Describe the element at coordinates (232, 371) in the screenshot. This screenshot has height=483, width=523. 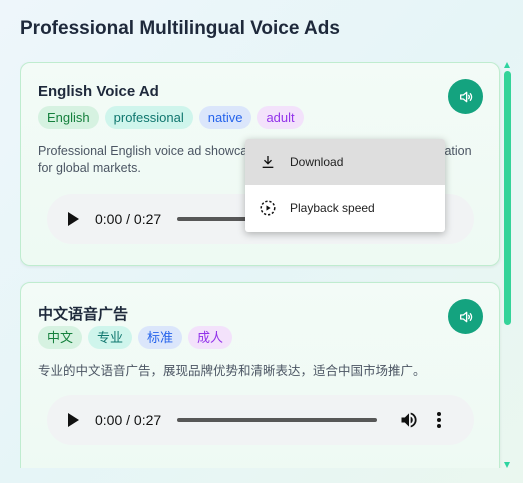
I see `ad-description: 专业的中文语音广告，展现品牌优势和清晰表达，适合中国市场推广。` at that location.